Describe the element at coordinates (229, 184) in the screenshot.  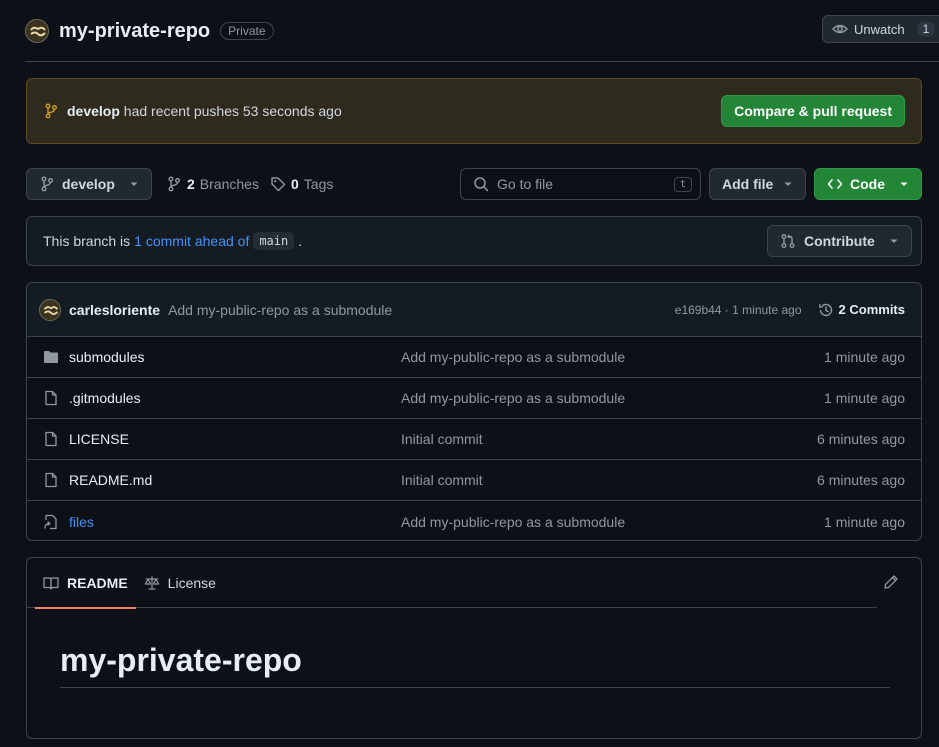
I see `branches-label: Branches` at that location.